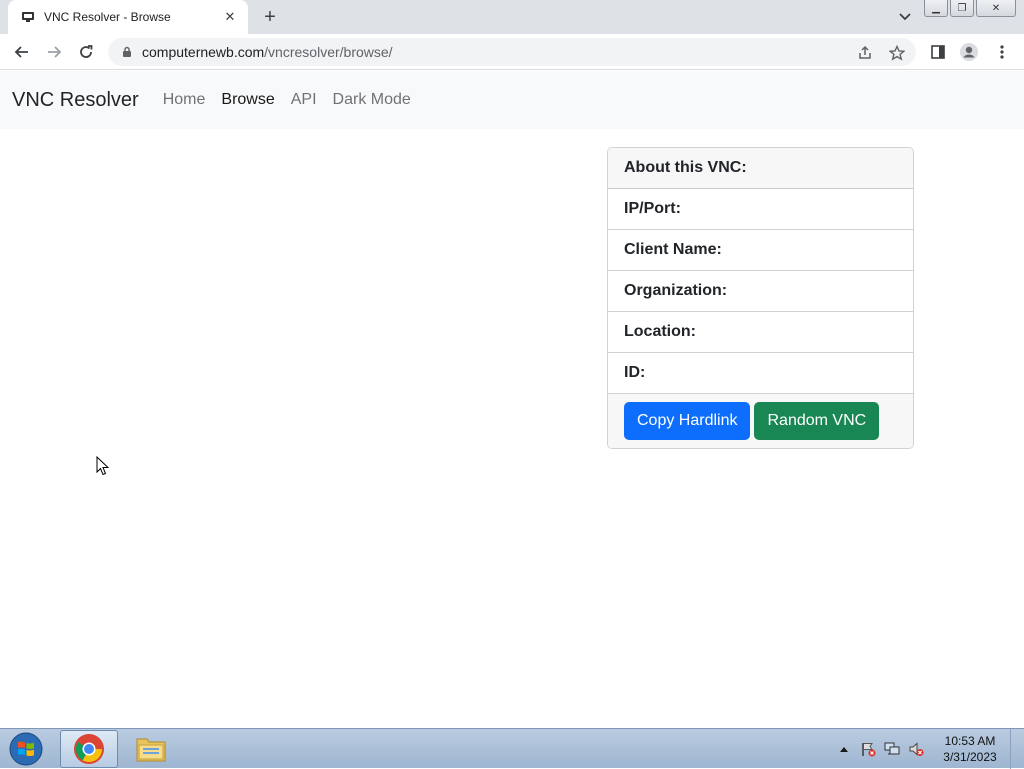  What do you see at coordinates (969, 52) in the screenshot?
I see `profile-avatar-icon` at bounding box center [969, 52].